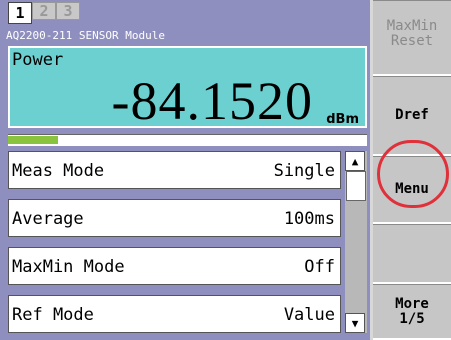 Image resolution: width=451 pixels, height=340 pixels. I want to click on setting-value: Off, so click(319, 267).